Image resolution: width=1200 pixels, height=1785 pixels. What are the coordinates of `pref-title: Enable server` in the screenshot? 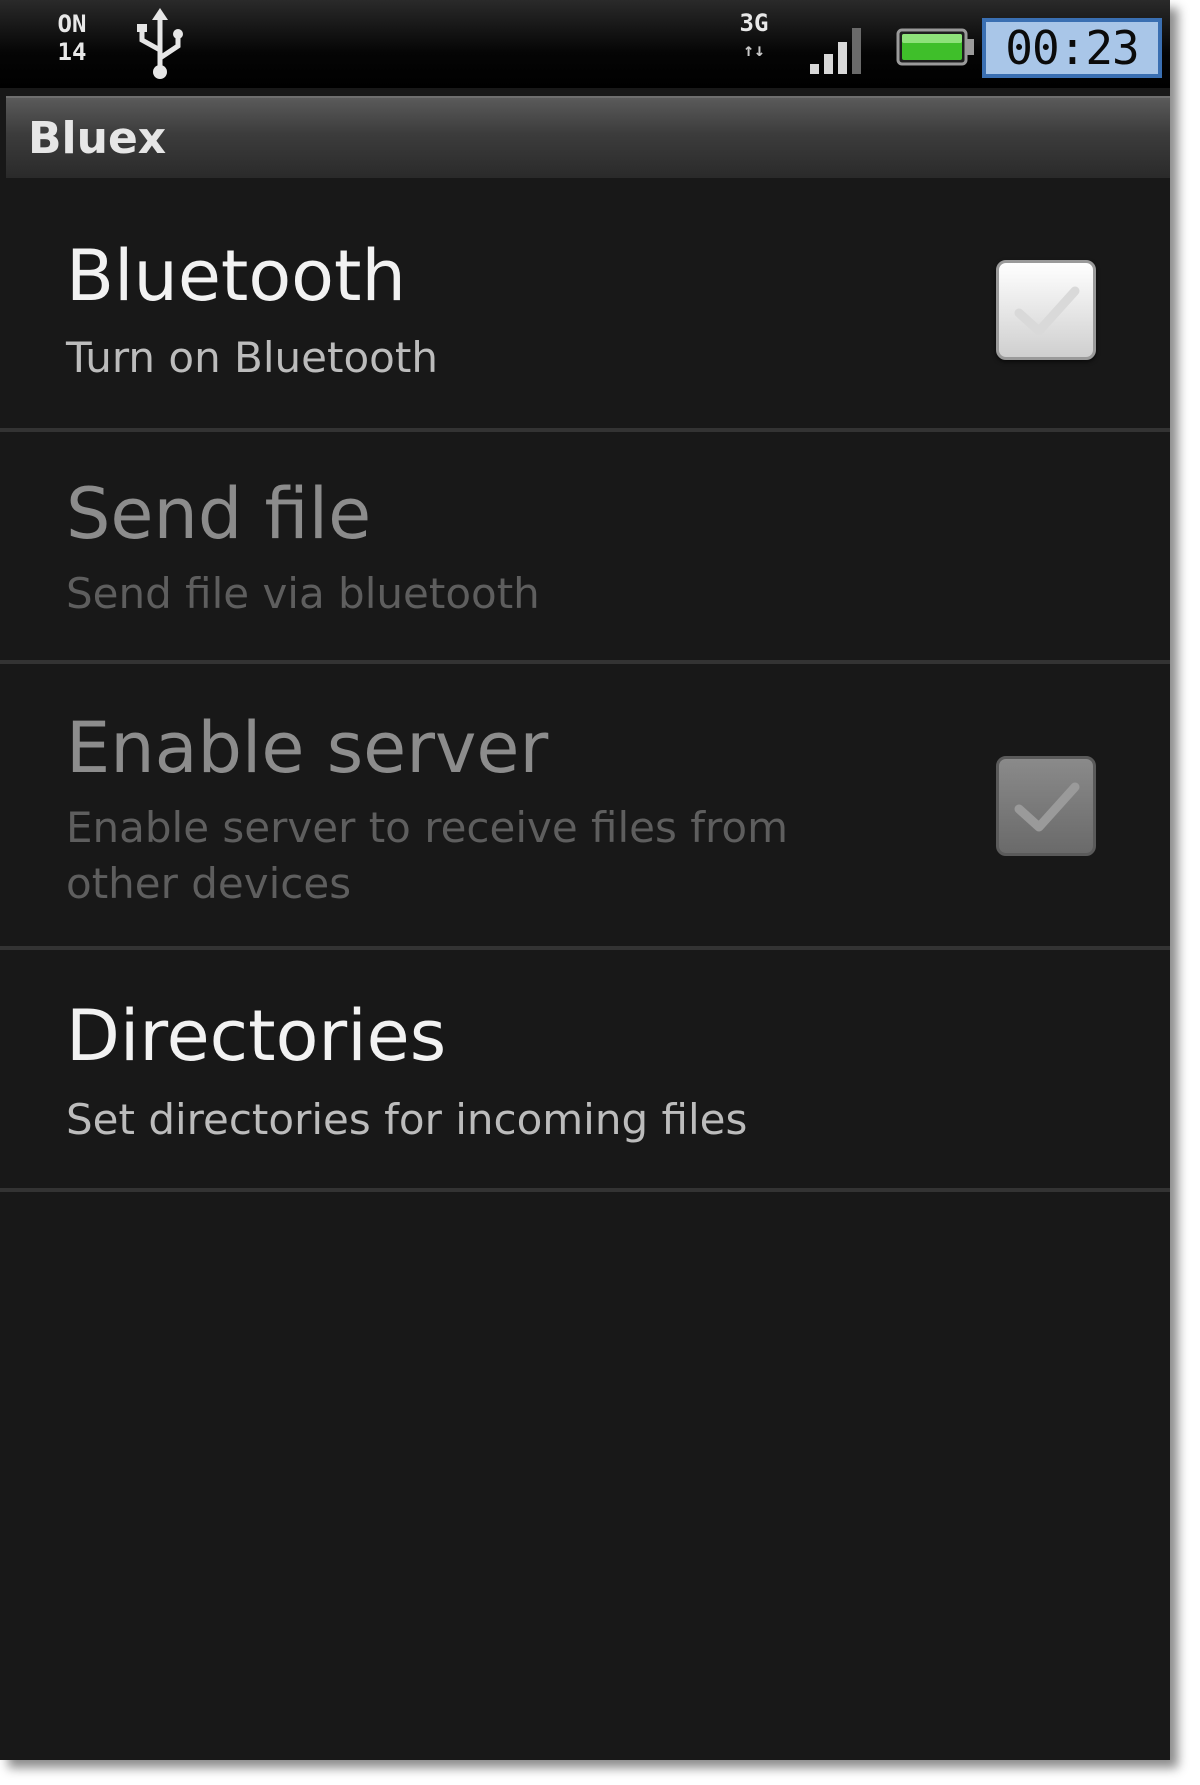 It's located at (307, 748).